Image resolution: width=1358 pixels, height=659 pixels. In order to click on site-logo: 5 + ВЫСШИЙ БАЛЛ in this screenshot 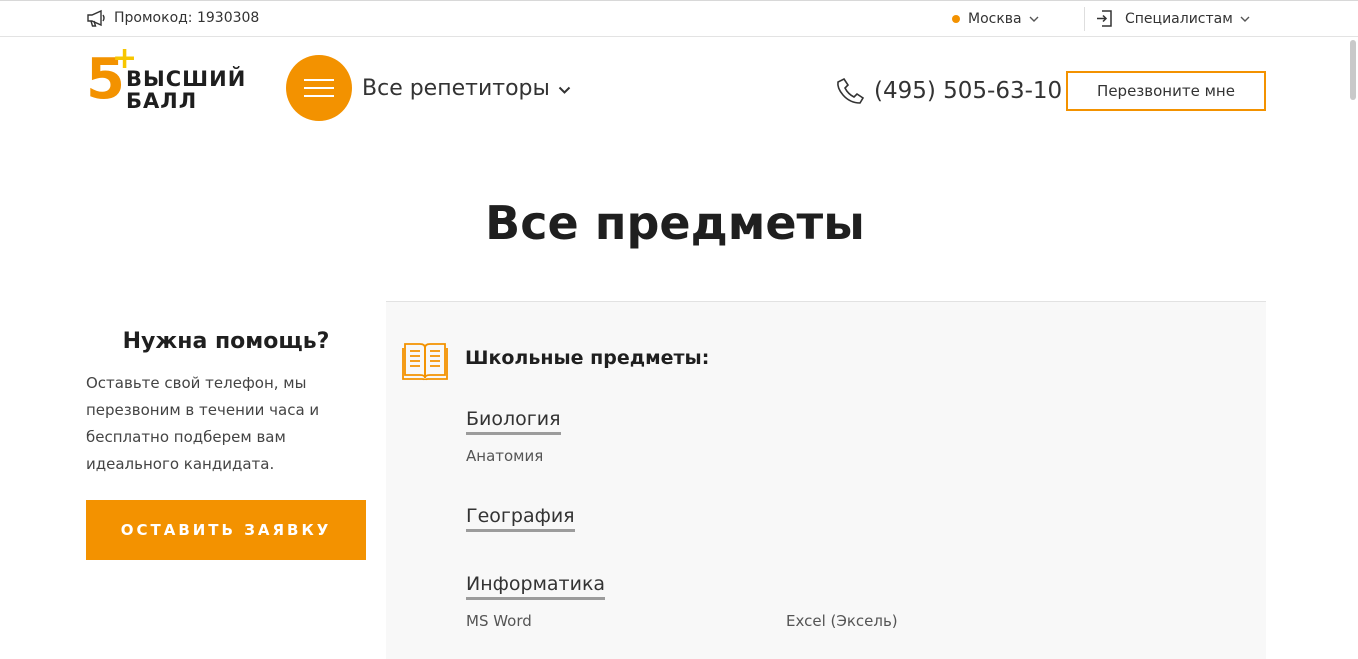, I will do `click(166, 79)`.